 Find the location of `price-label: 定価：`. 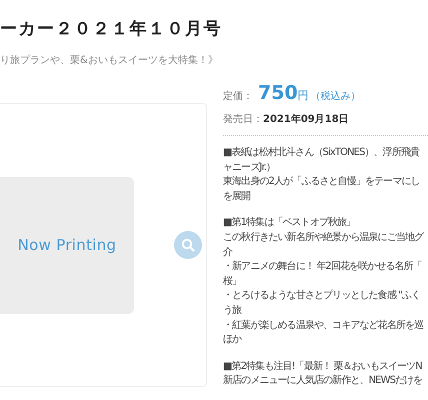

price-label: 定価： is located at coordinates (238, 96).